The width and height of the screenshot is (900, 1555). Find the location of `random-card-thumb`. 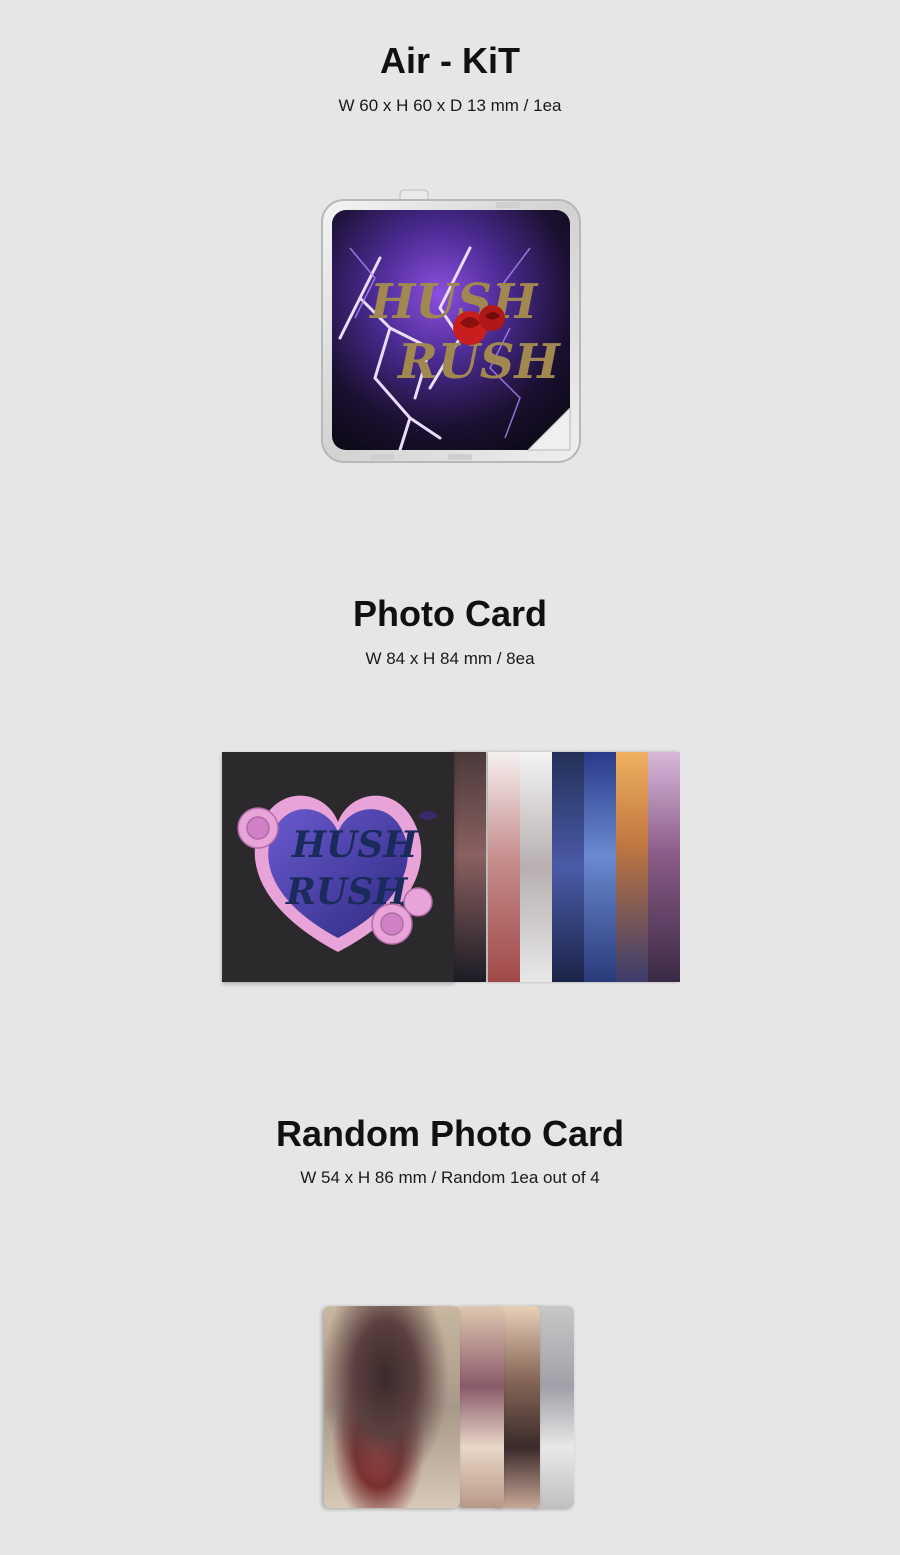

random-card-thumb is located at coordinates (481, 1407).